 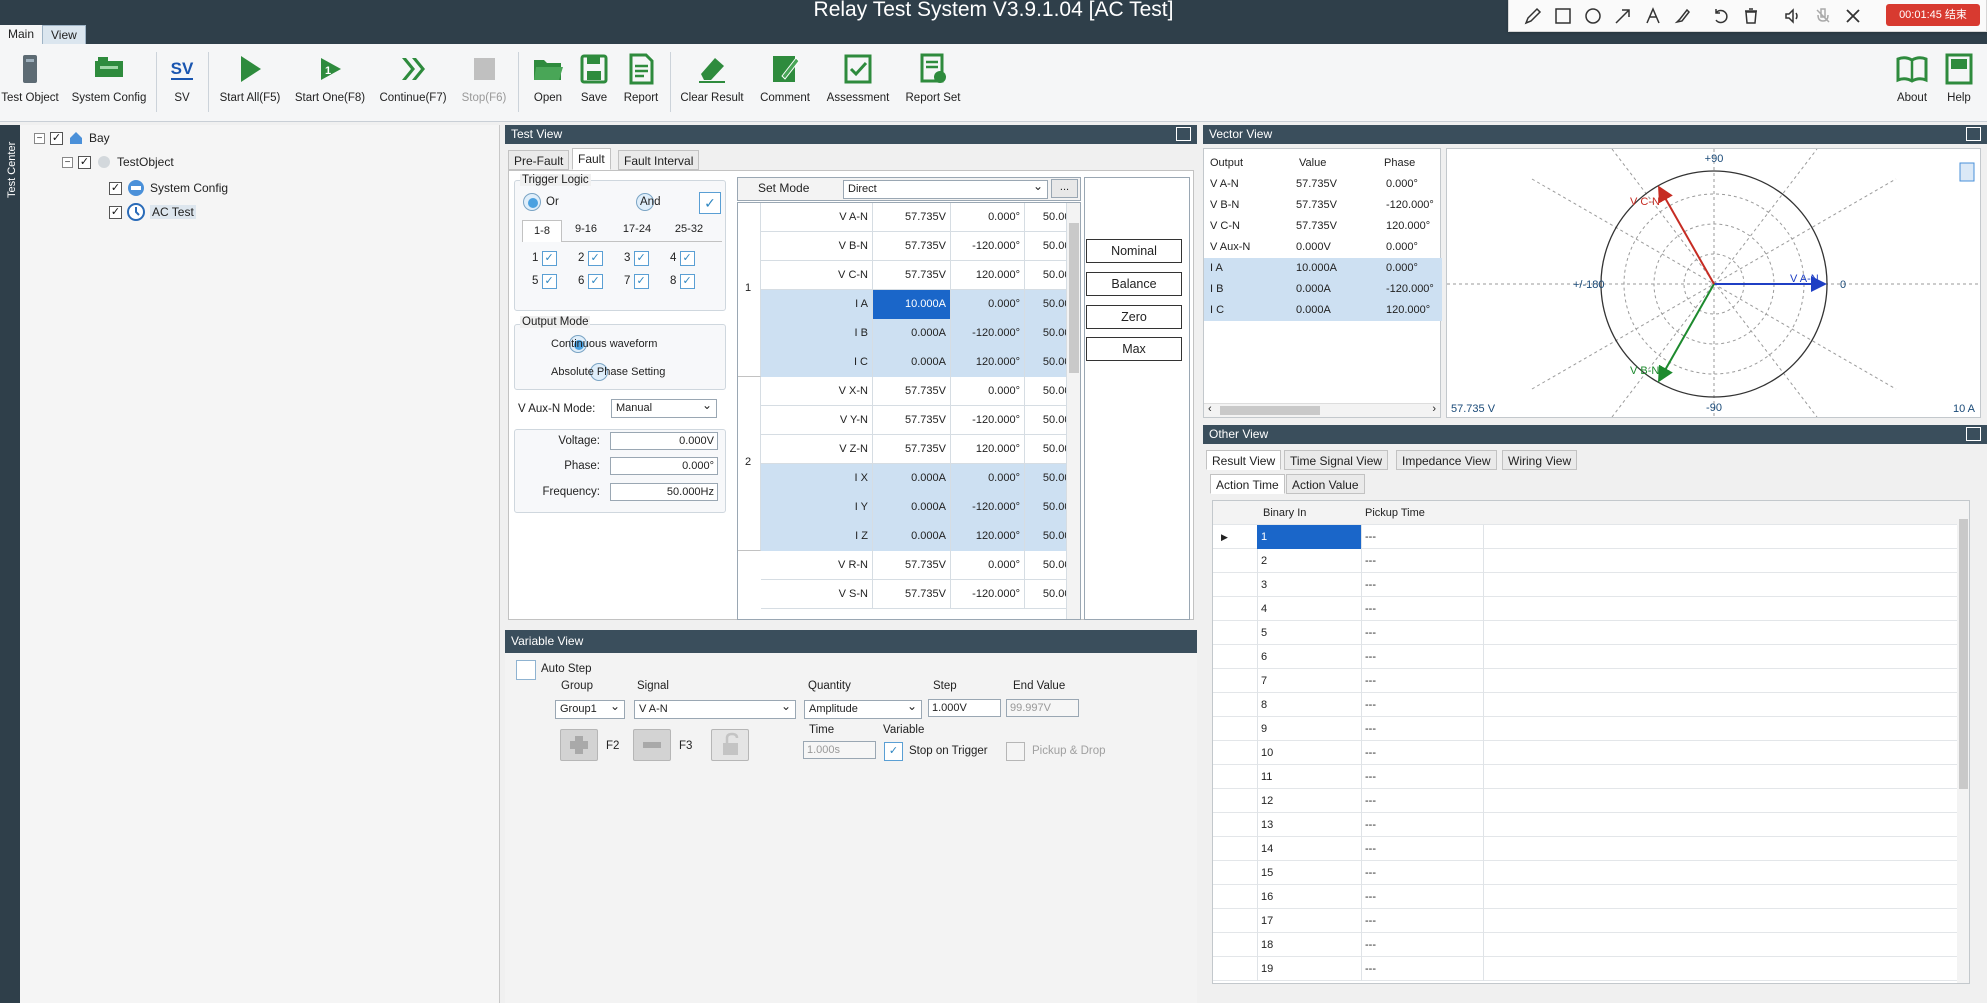 I want to click on balance-button: Balance, so click(x=1134, y=284).